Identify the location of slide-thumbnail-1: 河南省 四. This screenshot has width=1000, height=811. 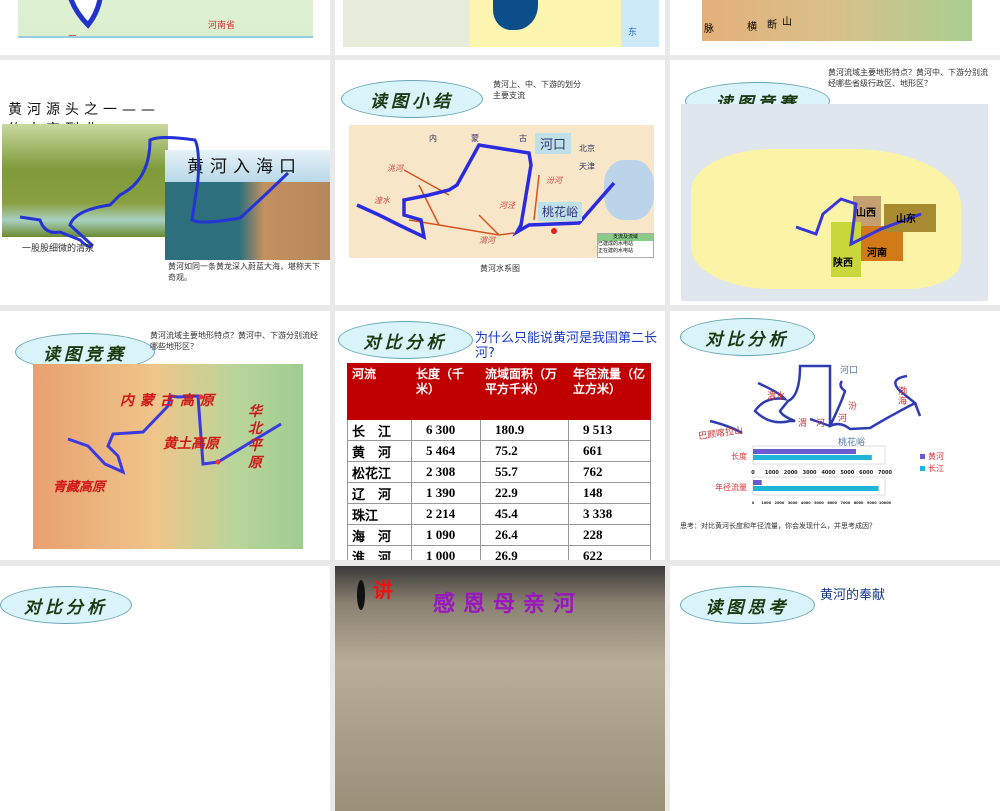
(165, 27).